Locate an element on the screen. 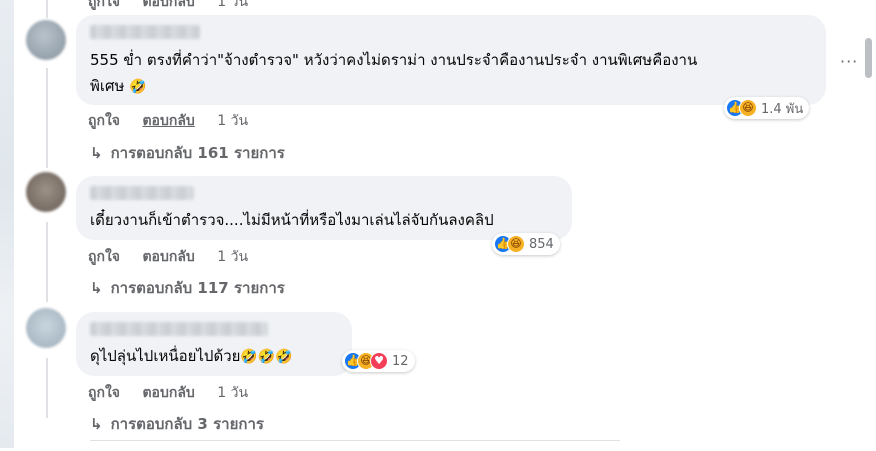 The height and width of the screenshot is (451, 876). more-horizontal-icon: ··· is located at coordinates (849, 61).